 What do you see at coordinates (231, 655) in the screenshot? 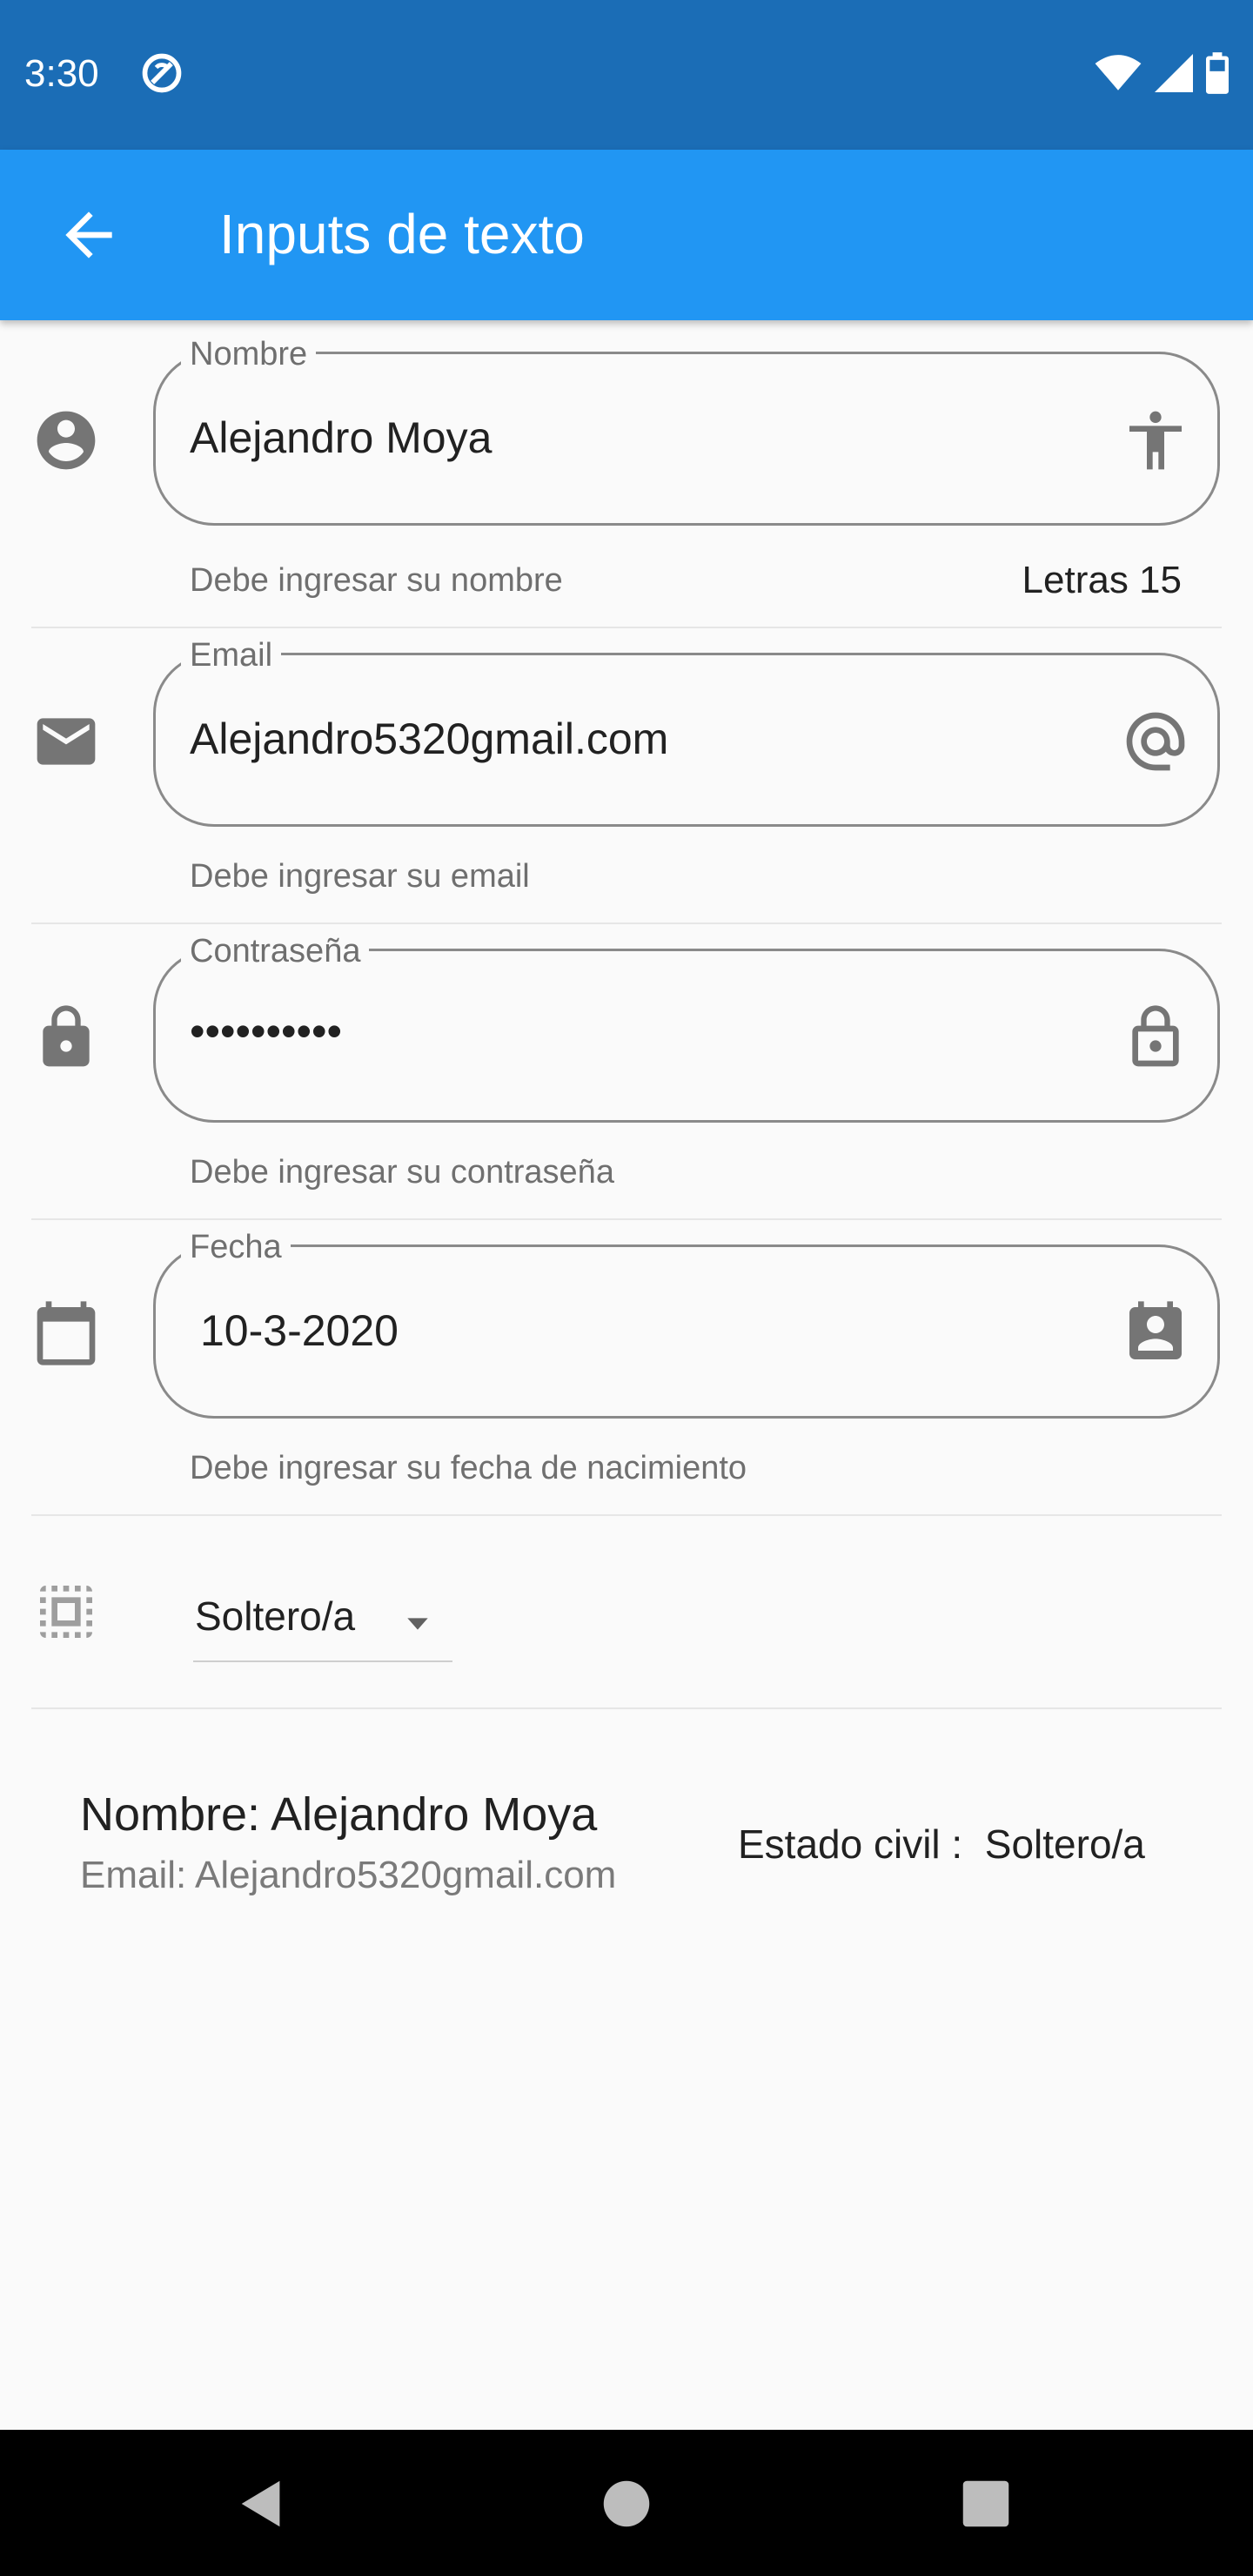
I see `email-label: Email` at bounding box center [231, 655].